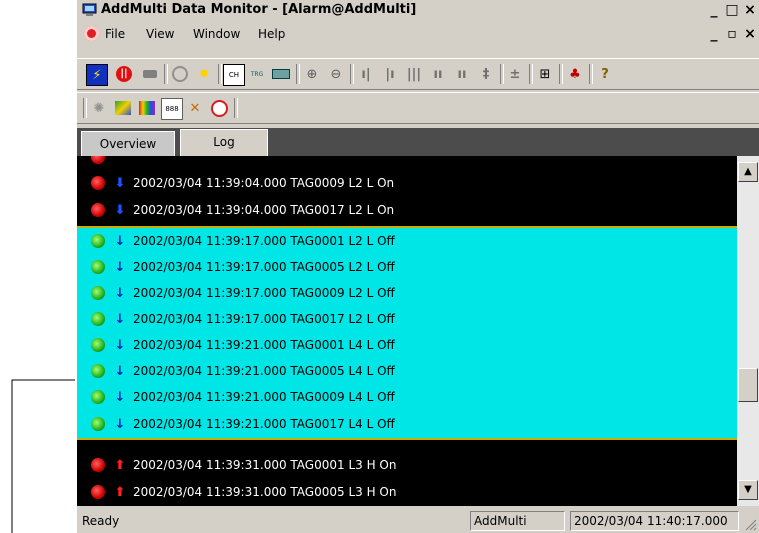  I want to click on scroll-down-button: ▼, so click(748, 490).